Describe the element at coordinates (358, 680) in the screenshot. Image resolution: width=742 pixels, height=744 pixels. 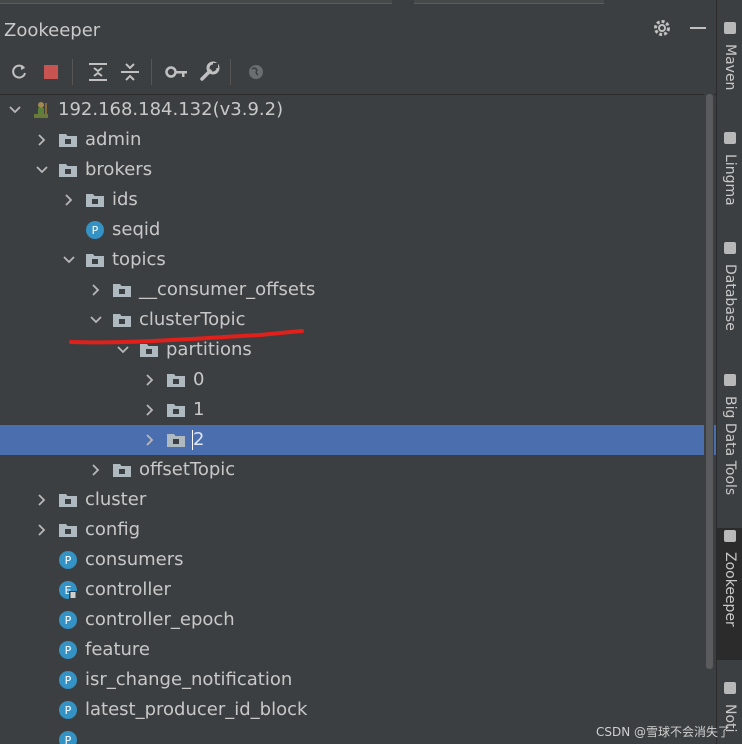
I see `tree-node: Pisr_change_notification` at that location.